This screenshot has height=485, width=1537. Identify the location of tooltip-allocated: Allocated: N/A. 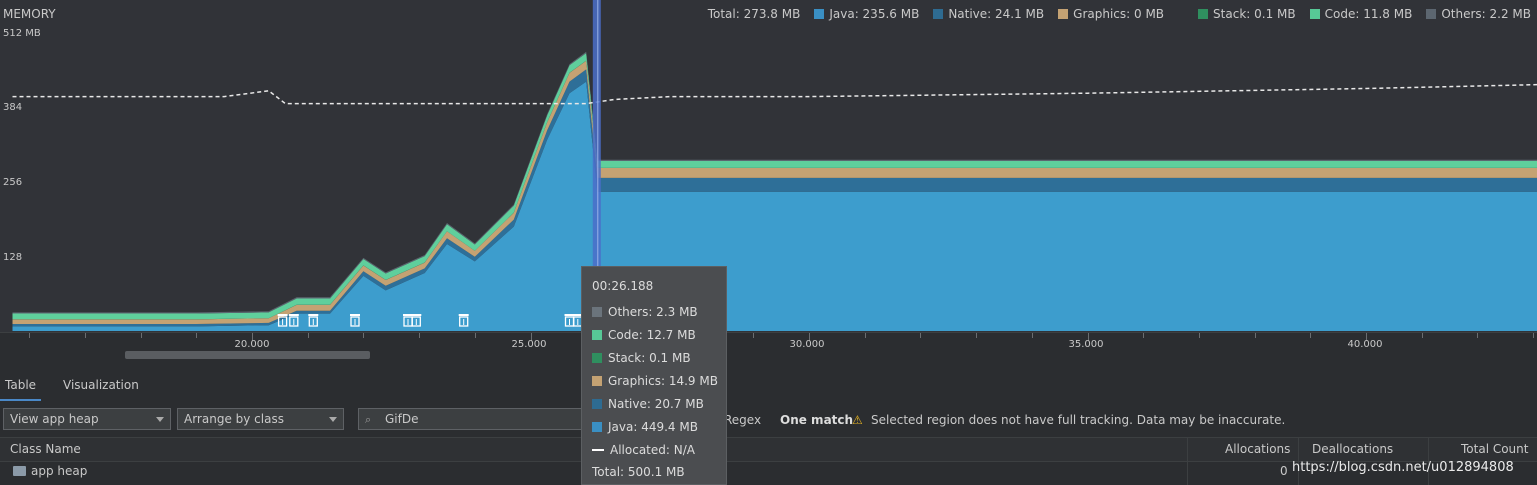
(643, 450).